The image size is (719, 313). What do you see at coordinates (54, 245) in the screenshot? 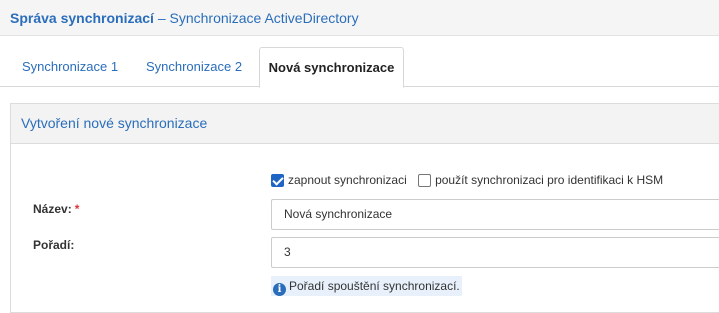
I see `order-label: Pořadí:` at bounding box center [54, 245].